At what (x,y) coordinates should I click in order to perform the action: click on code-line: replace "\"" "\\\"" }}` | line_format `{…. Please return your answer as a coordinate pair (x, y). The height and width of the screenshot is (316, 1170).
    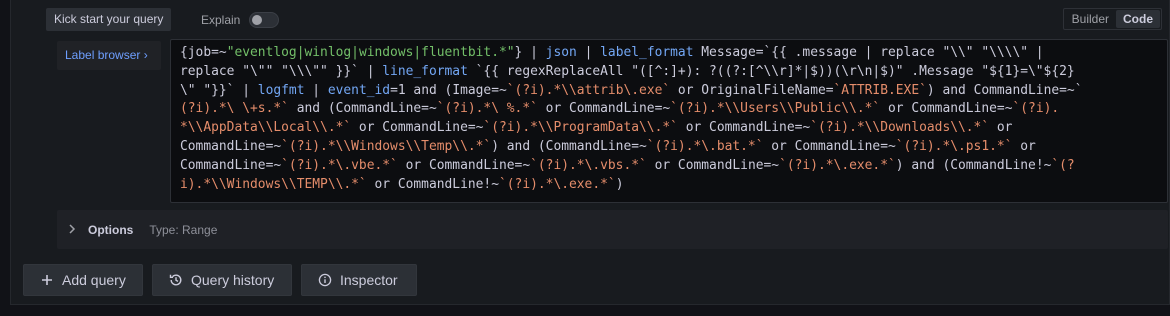
    Looking at the image, I should click on (673, 72).